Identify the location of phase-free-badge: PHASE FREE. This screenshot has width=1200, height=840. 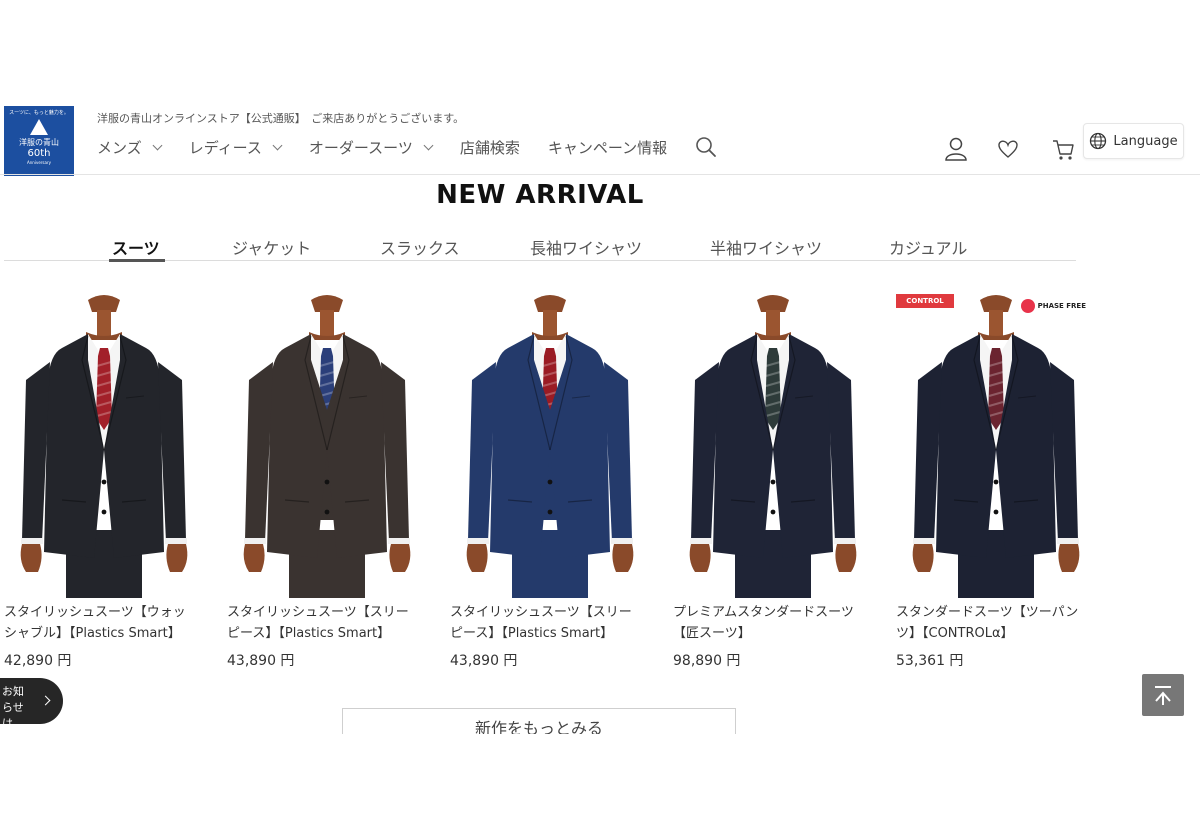
(1053, 306).